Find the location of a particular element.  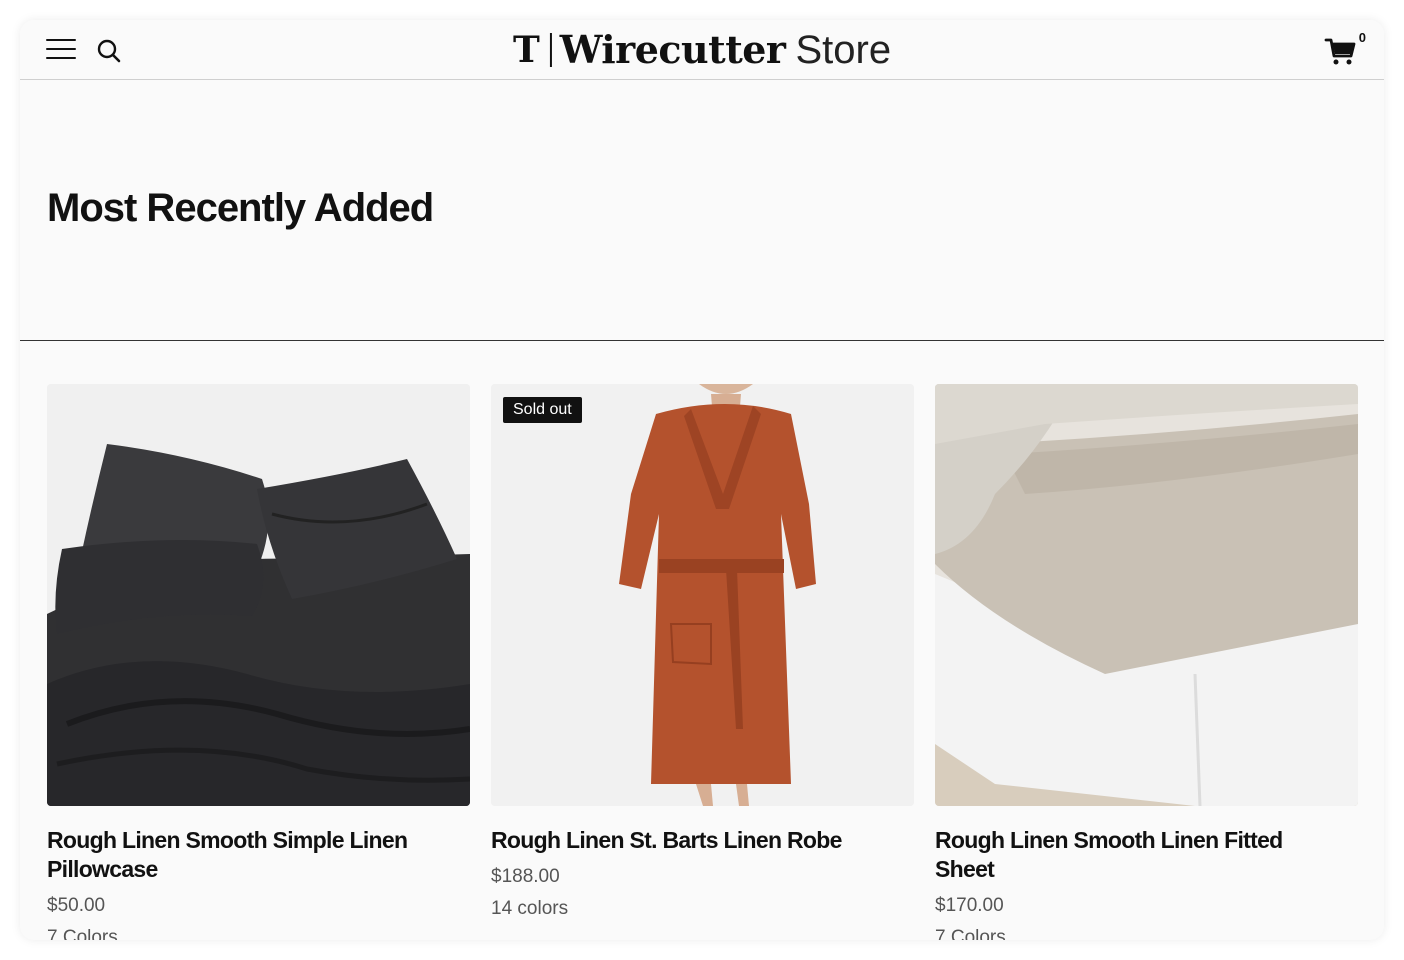

site-header: T Wirecutter Store 0 is located at coordinates (702, 50).